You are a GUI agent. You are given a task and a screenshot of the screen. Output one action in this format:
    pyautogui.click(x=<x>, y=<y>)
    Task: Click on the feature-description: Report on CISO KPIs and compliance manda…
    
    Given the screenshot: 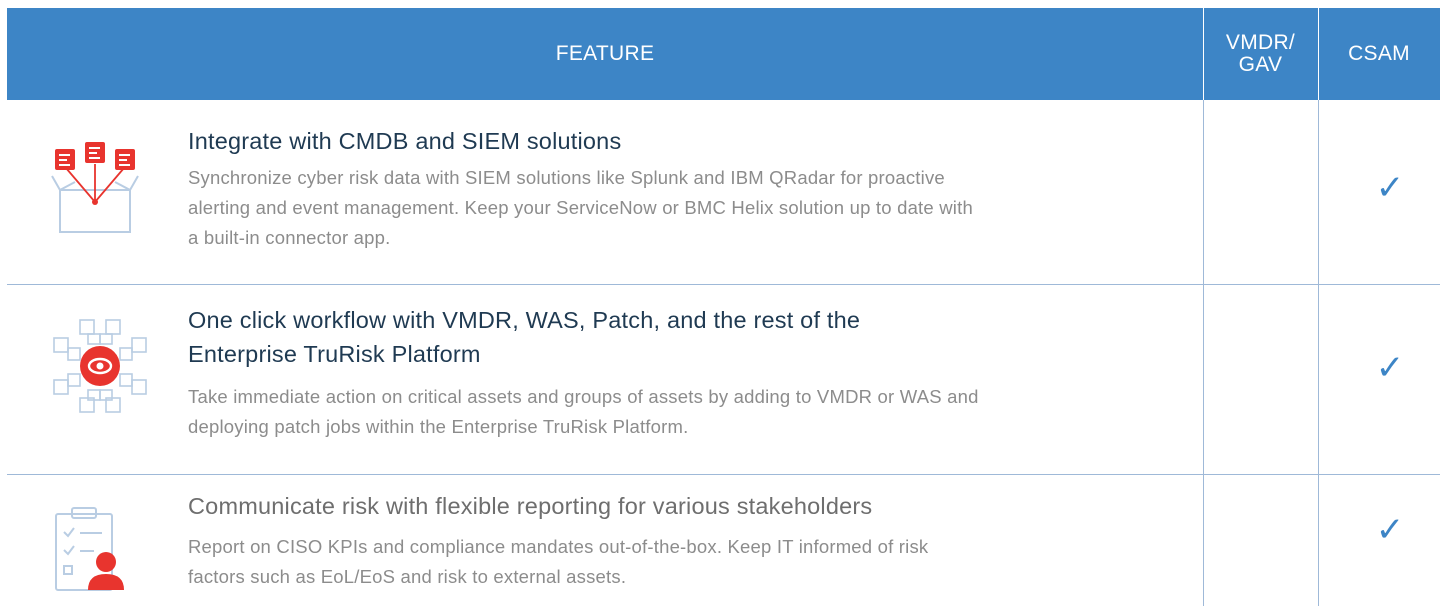 What is the action you would take?
    pyautogui.click(x=558, y=561)
    